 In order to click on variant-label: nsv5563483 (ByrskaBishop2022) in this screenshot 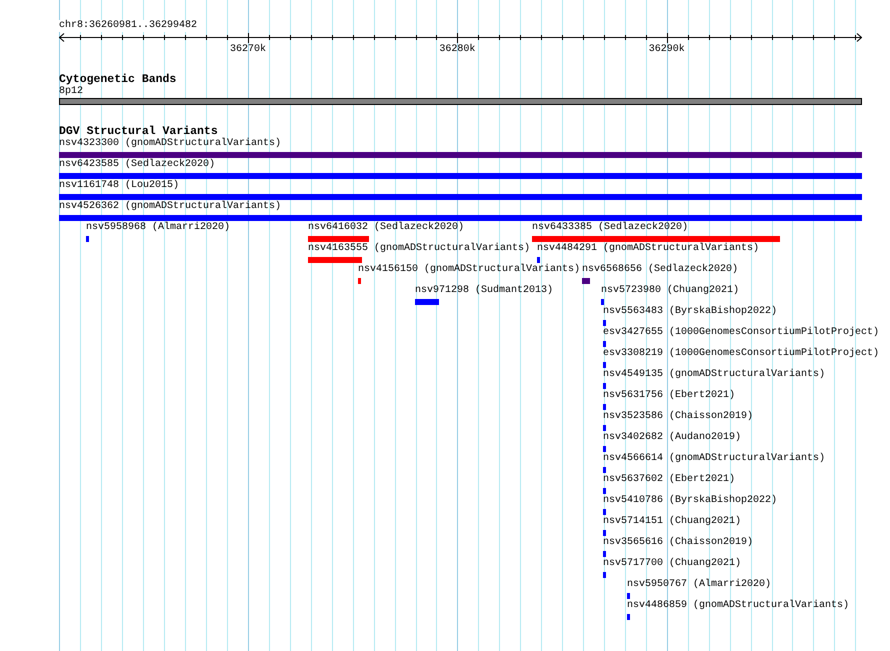, I will do `click(690, 312)`.